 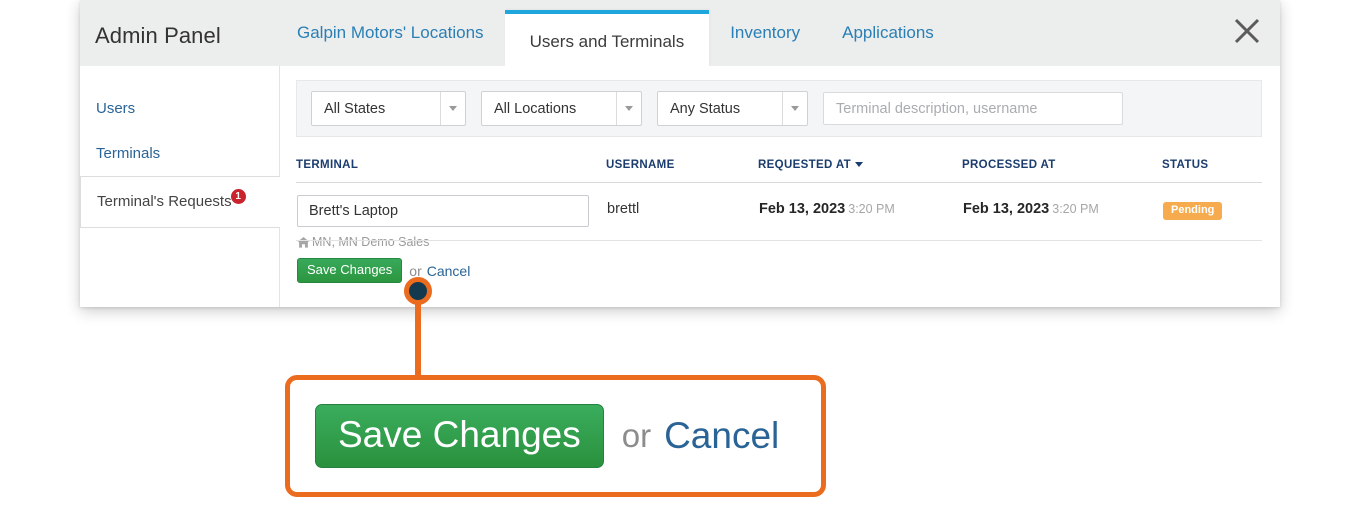 I want to click on sort-descending-icon, so click(x=859, y=164).